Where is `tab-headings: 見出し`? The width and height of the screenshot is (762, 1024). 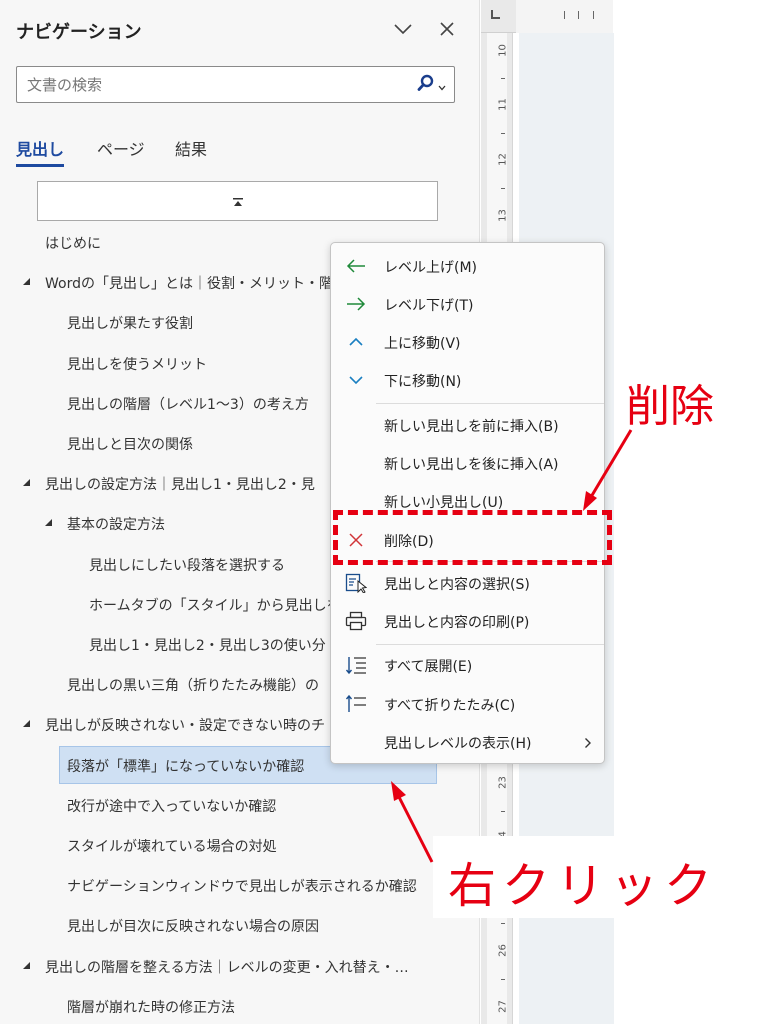
tab-headings: 見出し is located at coordinates (40, 148).